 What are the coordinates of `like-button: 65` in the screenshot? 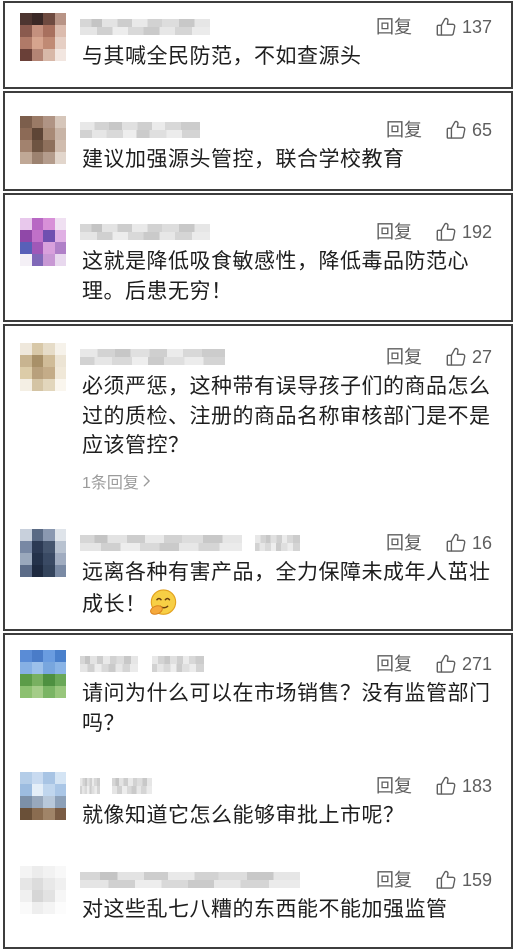 It's located at (468, 130).